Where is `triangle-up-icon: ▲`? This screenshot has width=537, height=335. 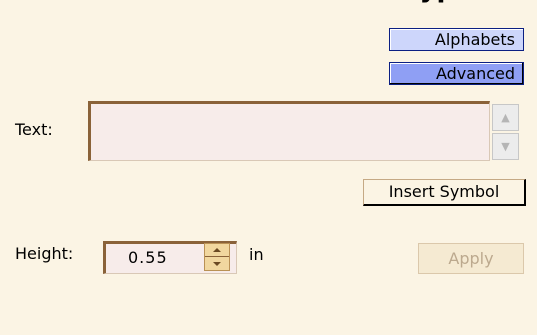 triangle-up-icon: ▲ is located at coordinates (505, 117).